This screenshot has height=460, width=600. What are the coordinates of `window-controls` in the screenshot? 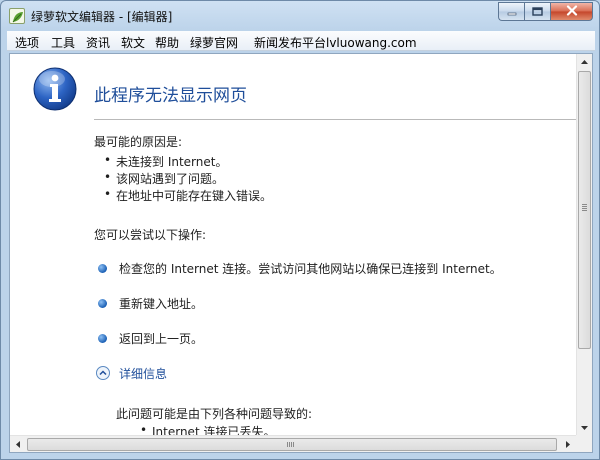 It's located at (545, 11).